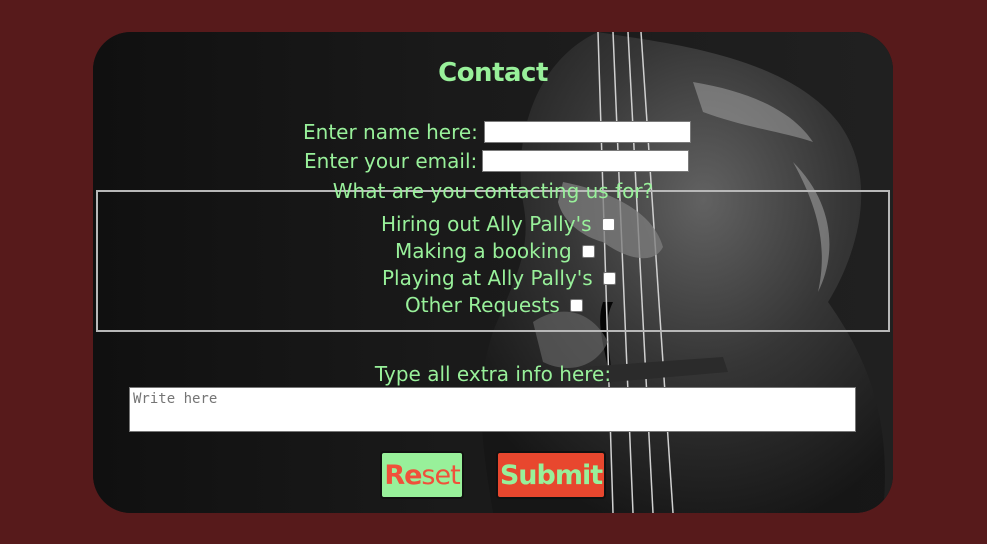 The image size is (987, 544). What do you see at coordinates (587, 132) in the screenshot?
I see `name-input` at bounding box center [587, 132].